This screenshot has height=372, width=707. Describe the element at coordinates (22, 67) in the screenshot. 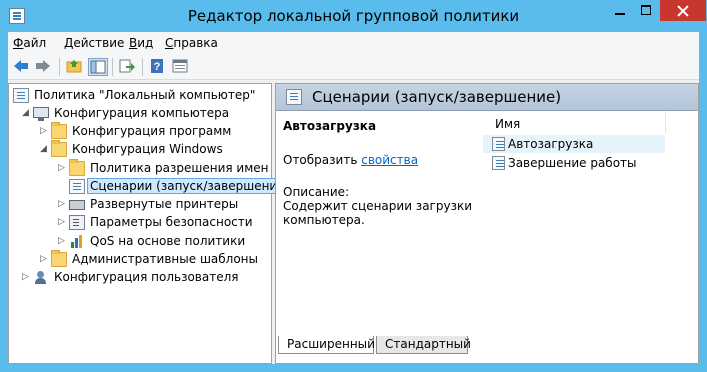

I see `back-icon` at that location.